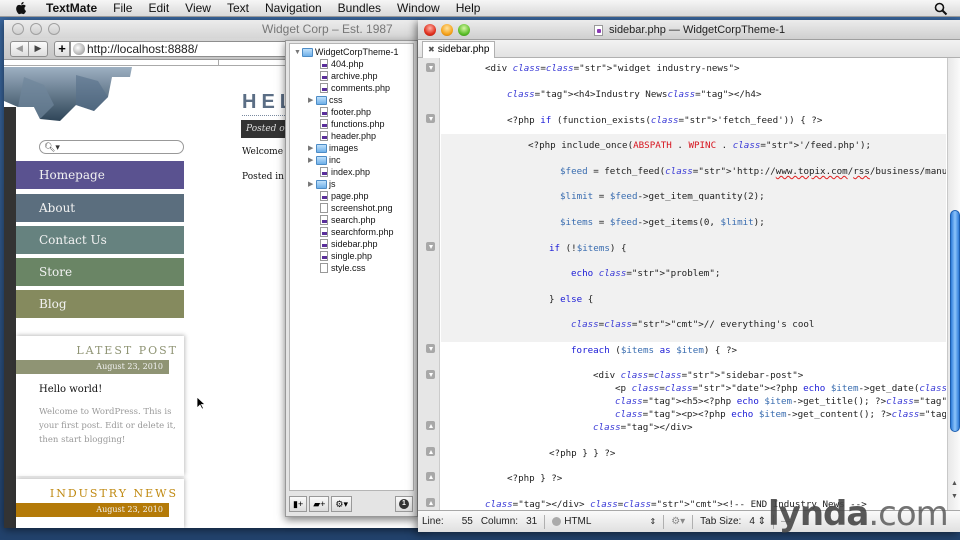 This screenshot has width=960, height=540. Describe the element at coordinates (307, 52) in the screenshot. I see `folder-icon` at that location.